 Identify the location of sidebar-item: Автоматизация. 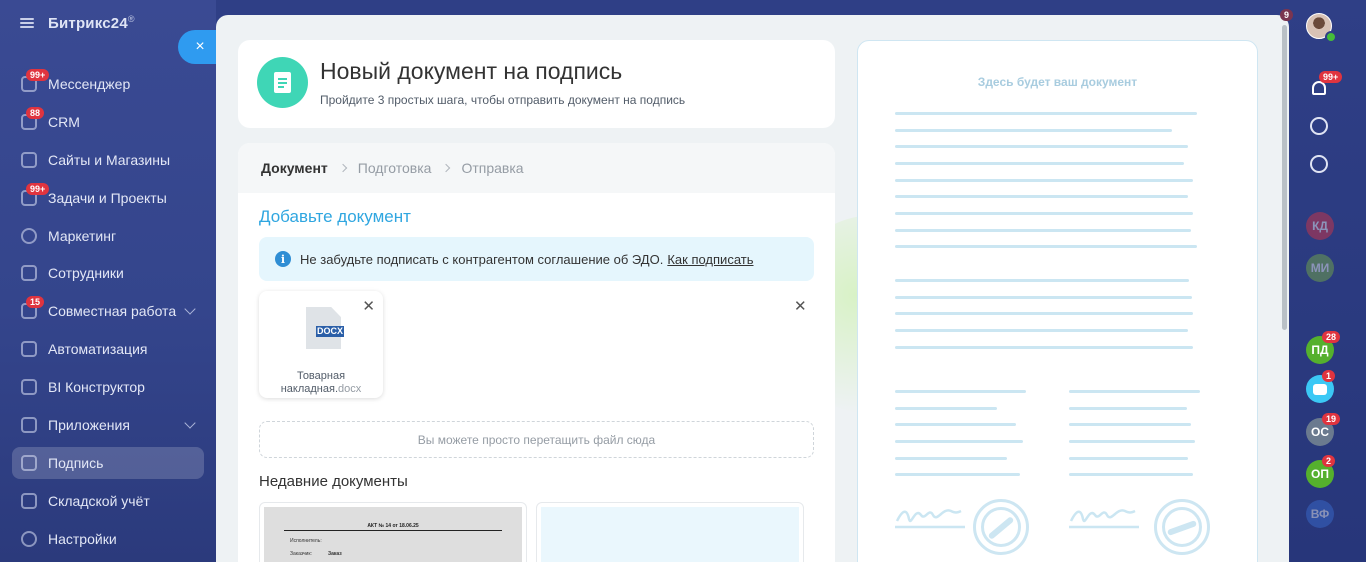
(108, 349).